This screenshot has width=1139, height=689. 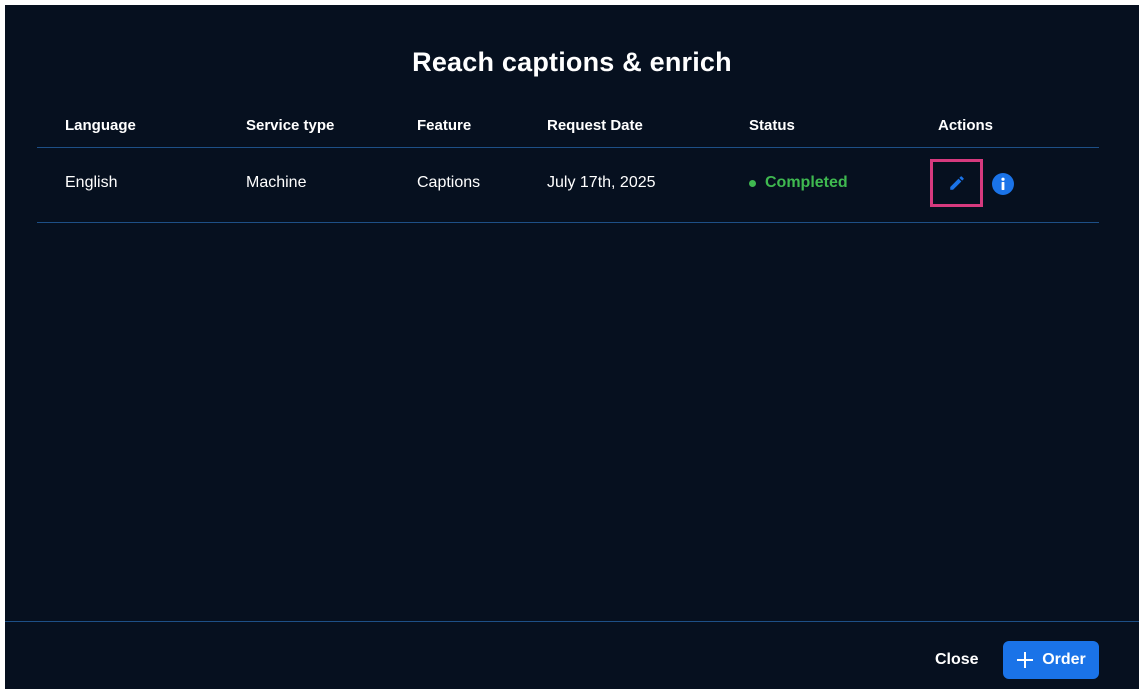 I want to click on header-actions: Actions, so click(x=966, y=125).